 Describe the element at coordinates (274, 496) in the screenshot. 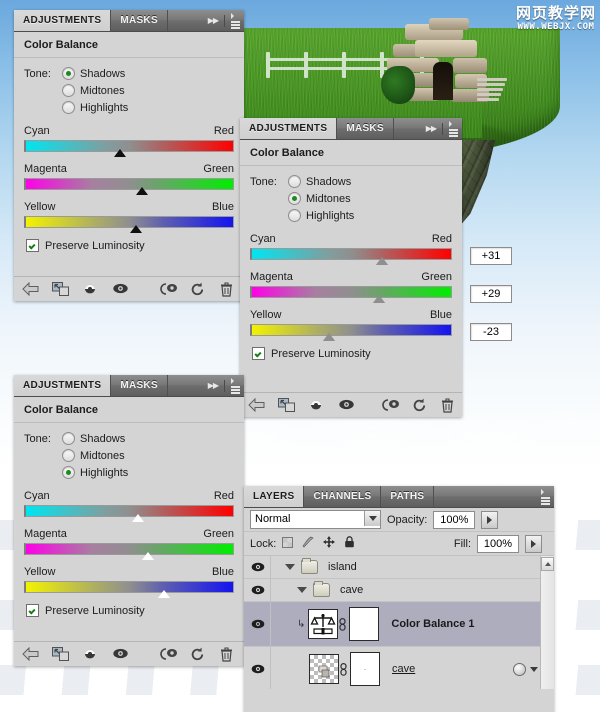

I see `tab-layers: LAYERS` at that location.